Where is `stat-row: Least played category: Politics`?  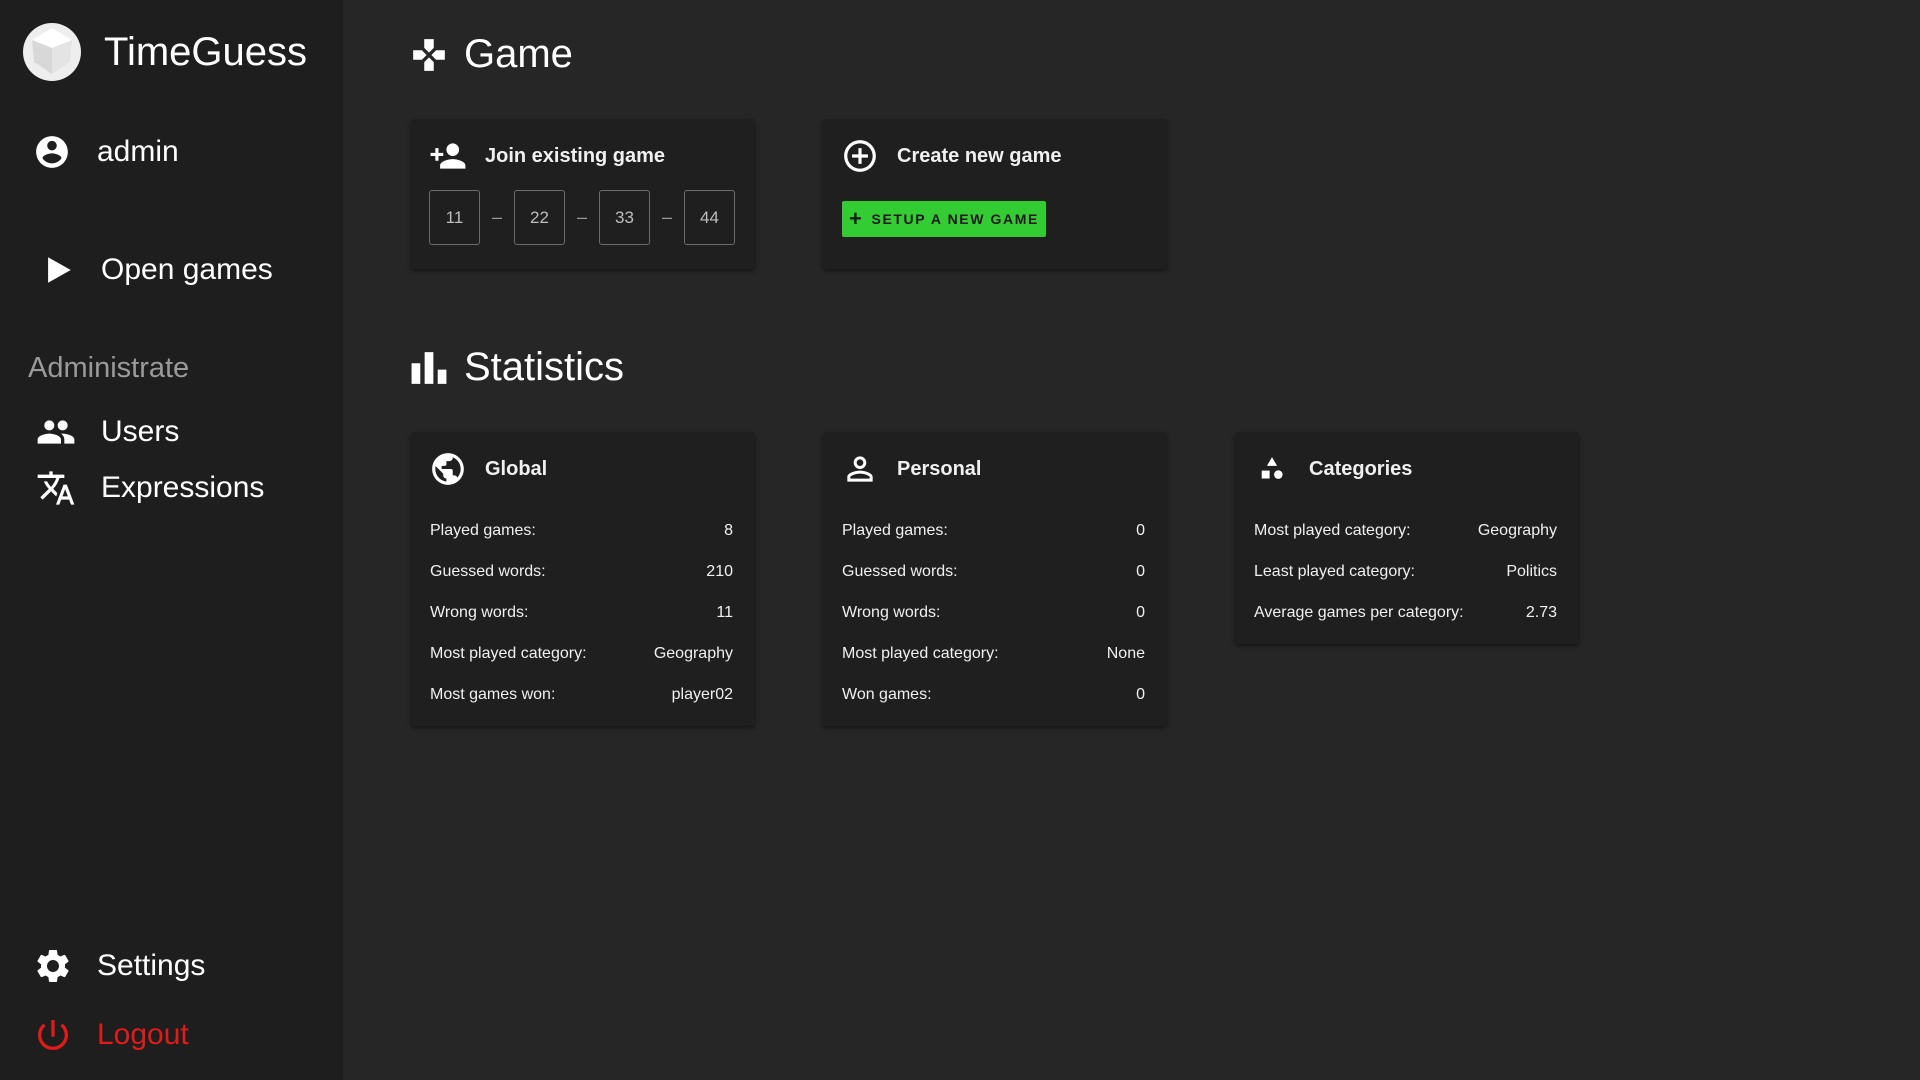 stat-row: Least played category: Politics is located at coordinates (1405, 571).